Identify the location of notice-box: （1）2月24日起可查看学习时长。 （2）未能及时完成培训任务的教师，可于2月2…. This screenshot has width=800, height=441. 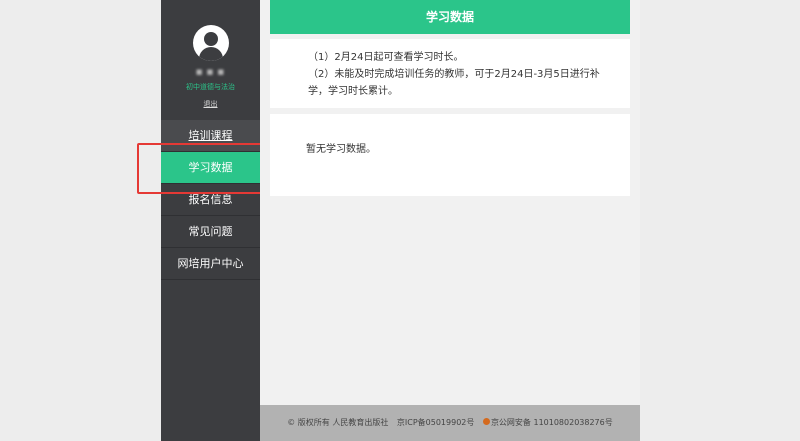
(450, 73).